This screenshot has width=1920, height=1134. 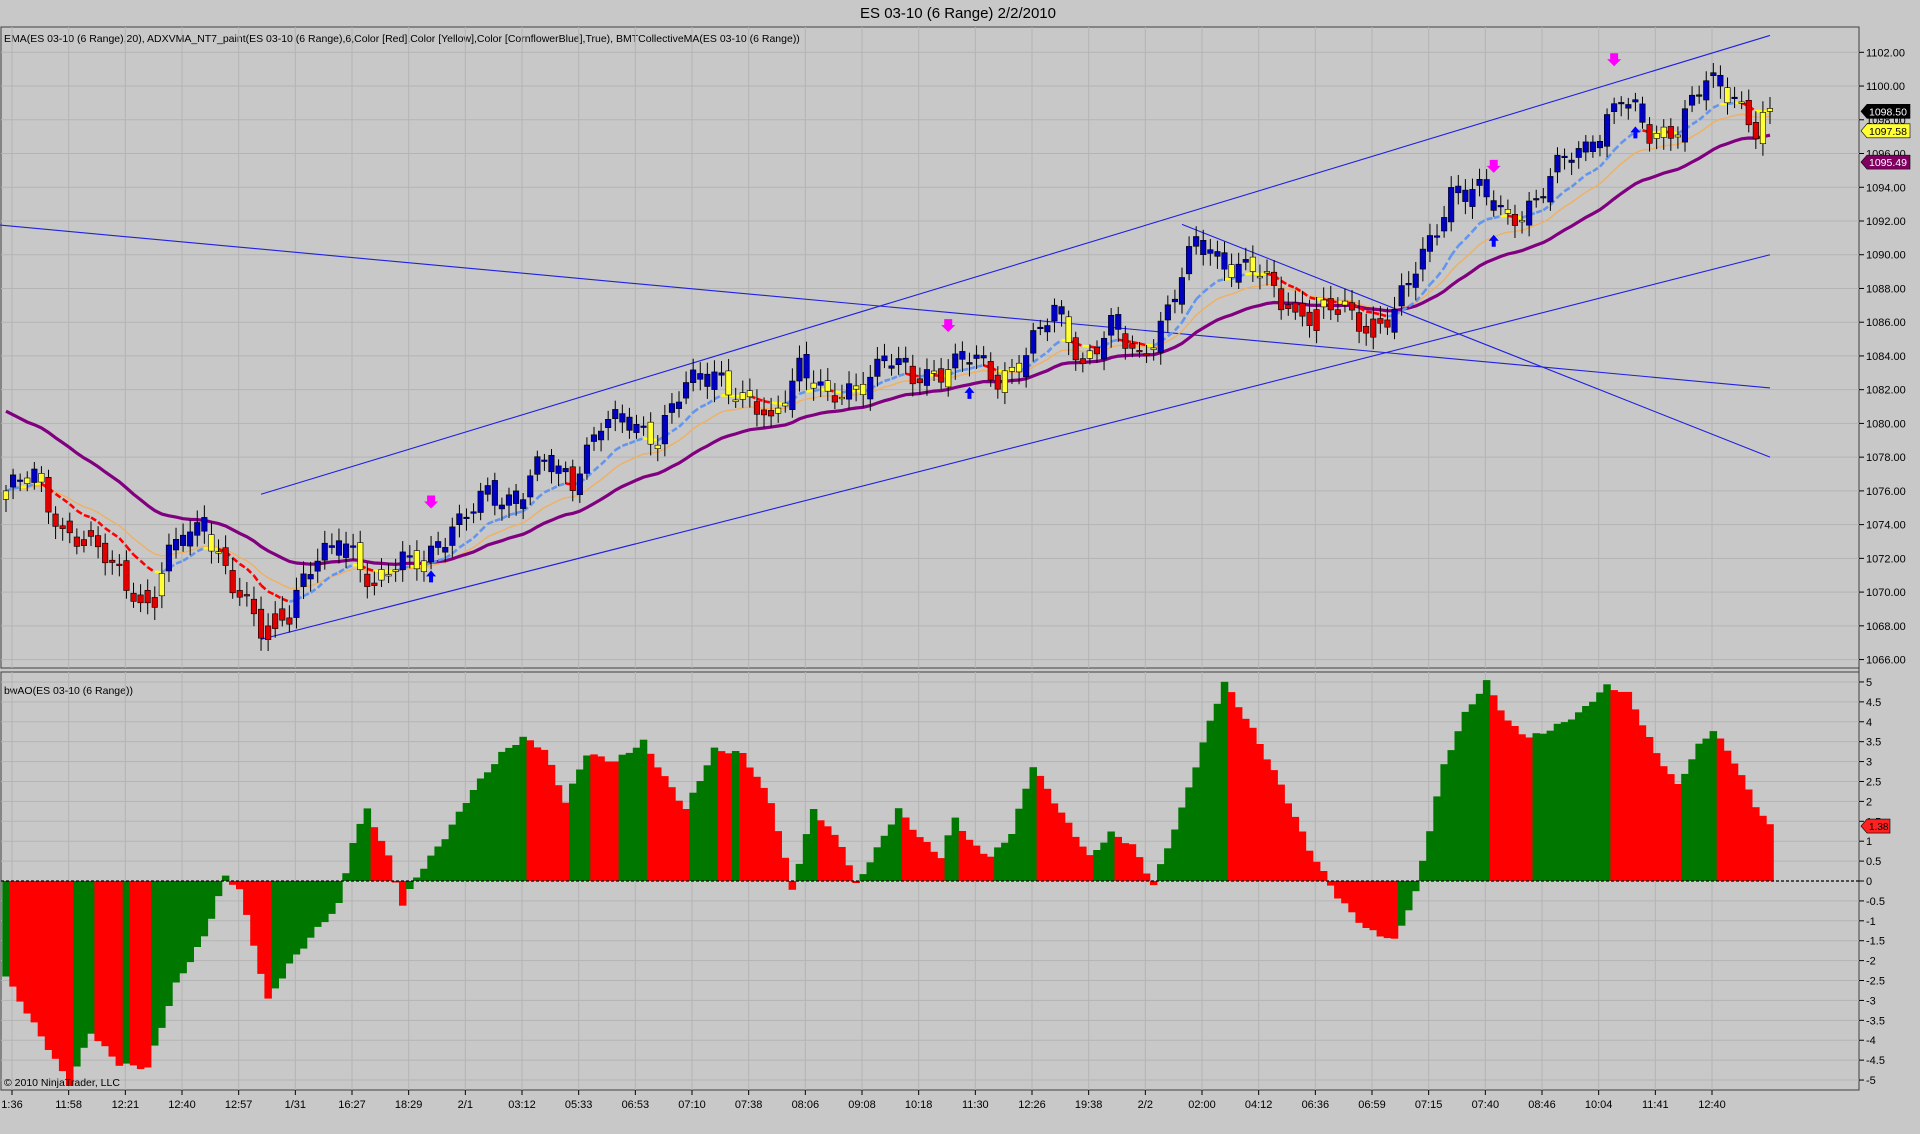 What do you see at coordinates (1869, 882) in the screenshot?
I see `ao-tick-label: 0` at bounding box center [1869, 882].